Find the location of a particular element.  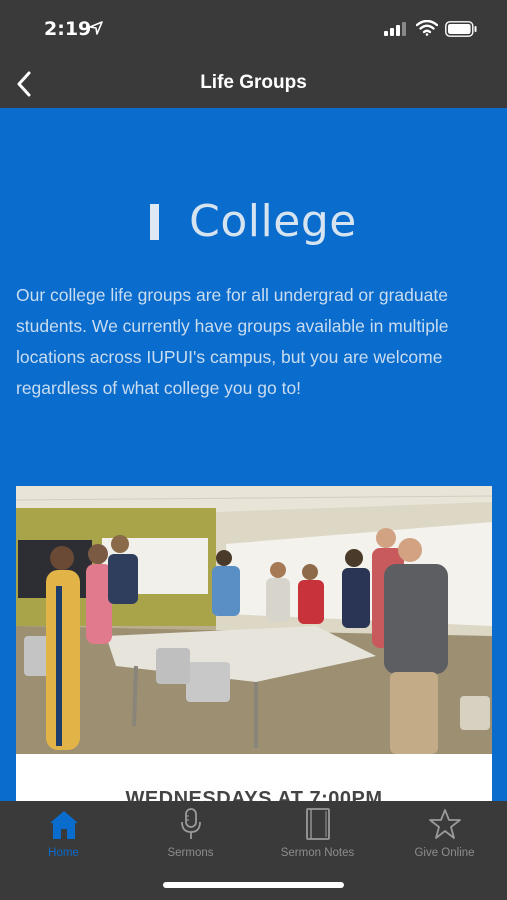

location-arrow-icon is located at coordinates (96, 28).